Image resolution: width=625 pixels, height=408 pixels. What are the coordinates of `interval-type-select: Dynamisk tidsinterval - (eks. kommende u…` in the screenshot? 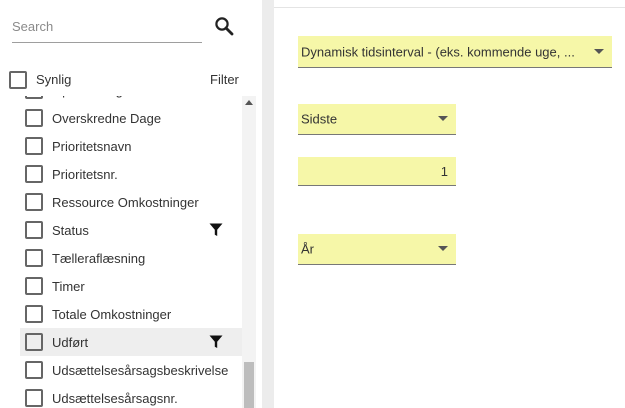 It's located at (455, 52).